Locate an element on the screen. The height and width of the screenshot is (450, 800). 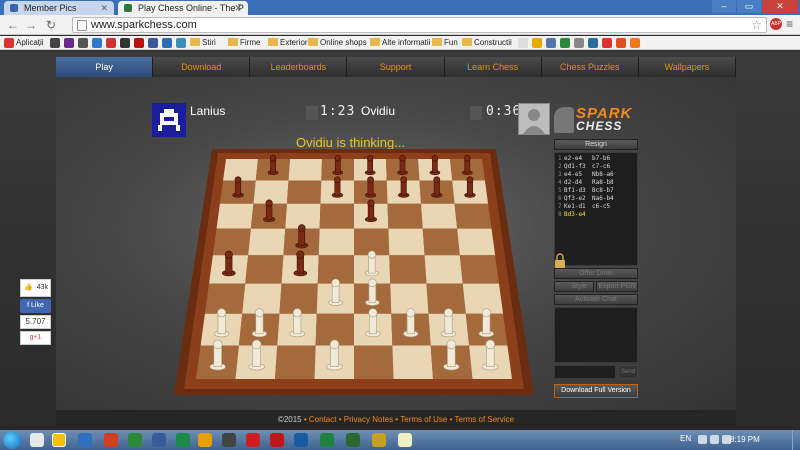
move-row: 5 Bf1-d3 Bc8-b7 is located at coordinates (596, 191).